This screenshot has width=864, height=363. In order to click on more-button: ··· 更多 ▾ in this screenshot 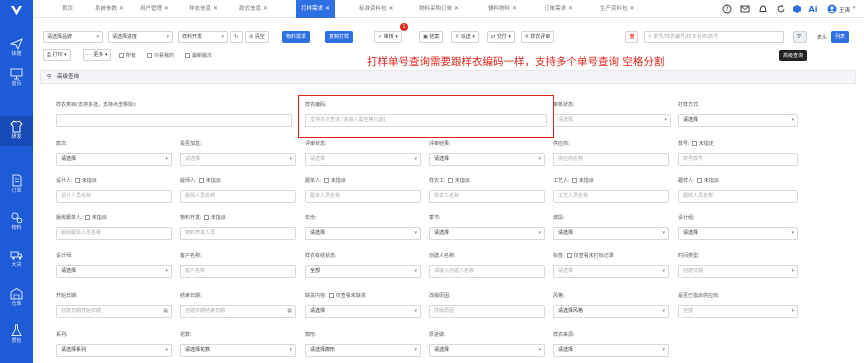, I will do `click(97, 55)`.